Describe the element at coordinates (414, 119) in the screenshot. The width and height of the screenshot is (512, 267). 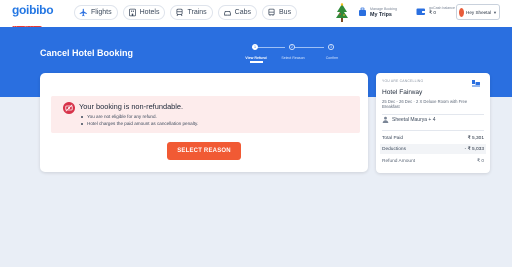
I see `guest-names: Sheetal Maurya + 4` at that location.